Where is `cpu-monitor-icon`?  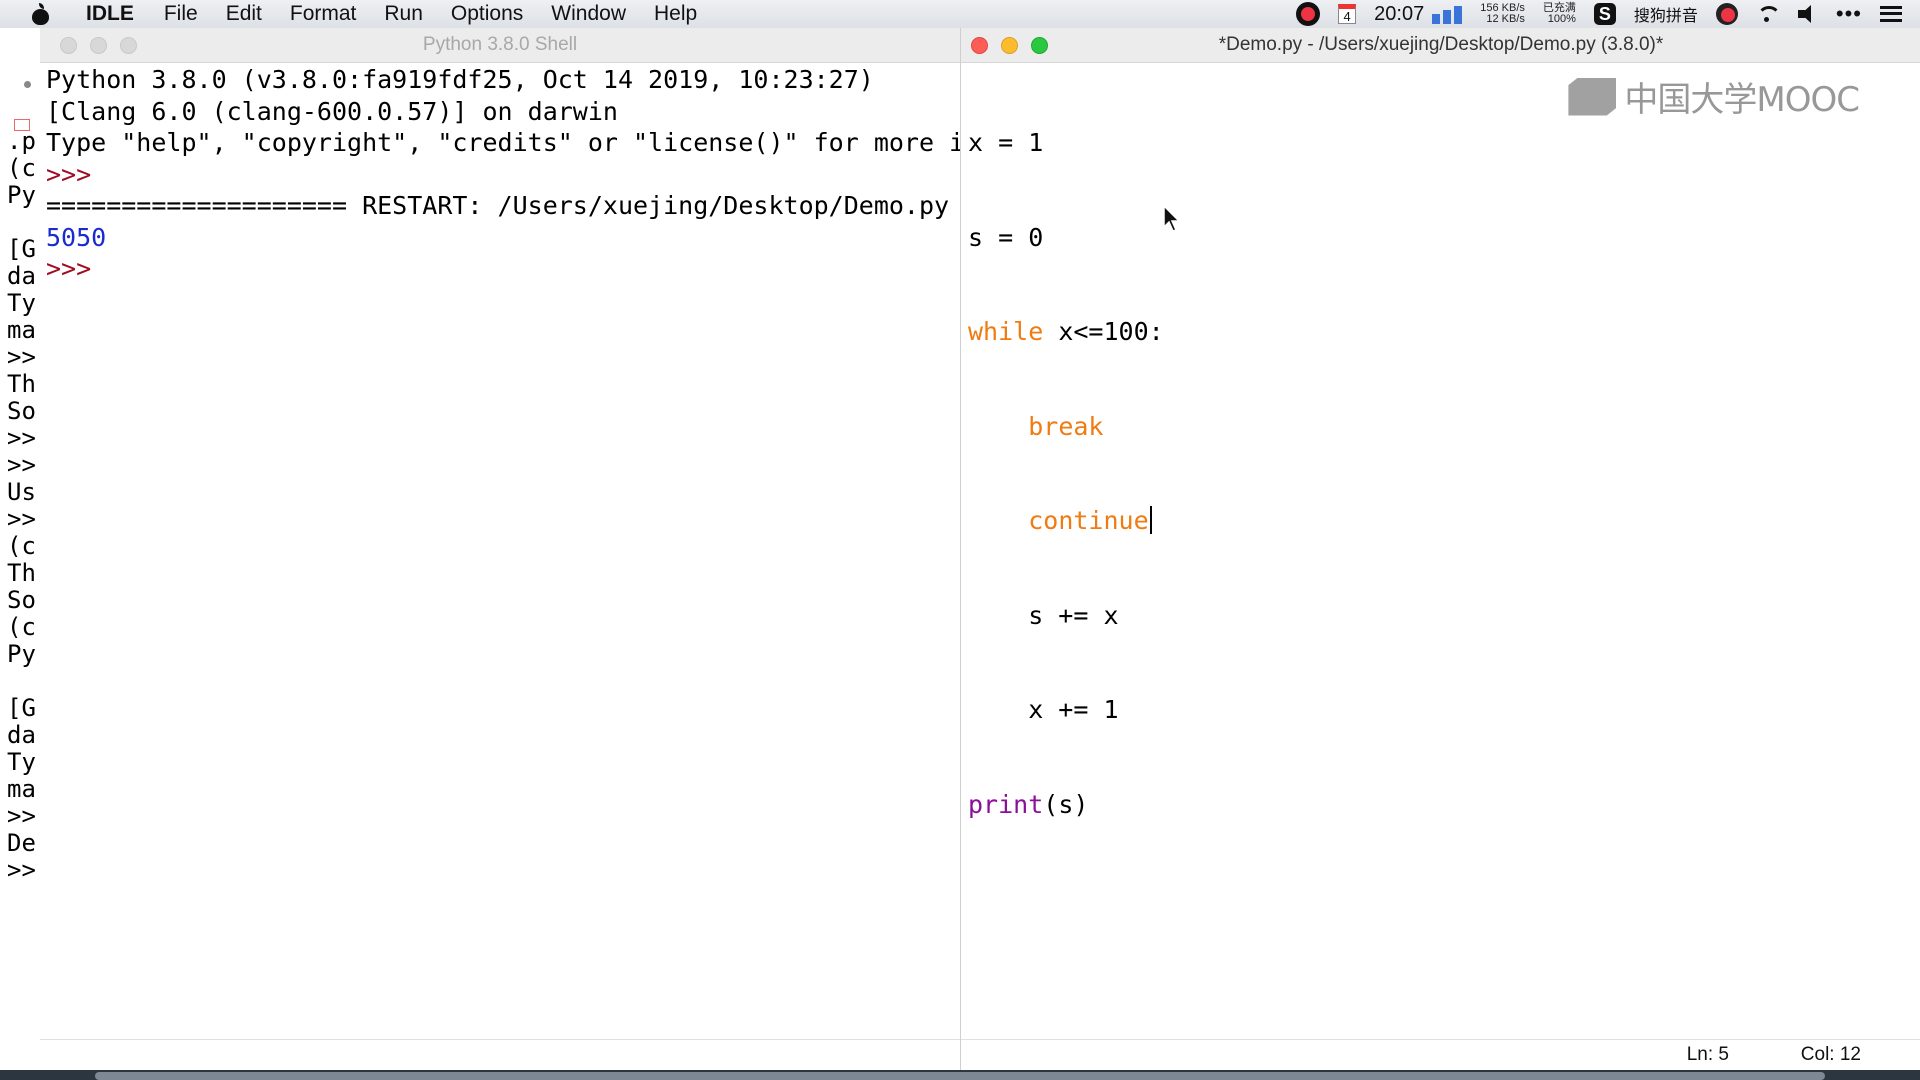
cpu-monitor-icon is located at coordinates (1447, 14).